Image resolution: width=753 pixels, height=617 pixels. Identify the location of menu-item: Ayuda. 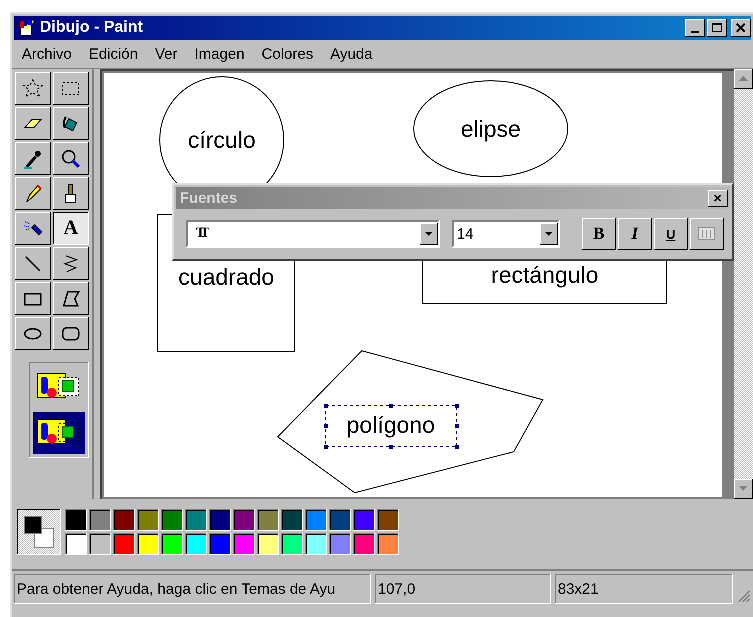
(351, 54).